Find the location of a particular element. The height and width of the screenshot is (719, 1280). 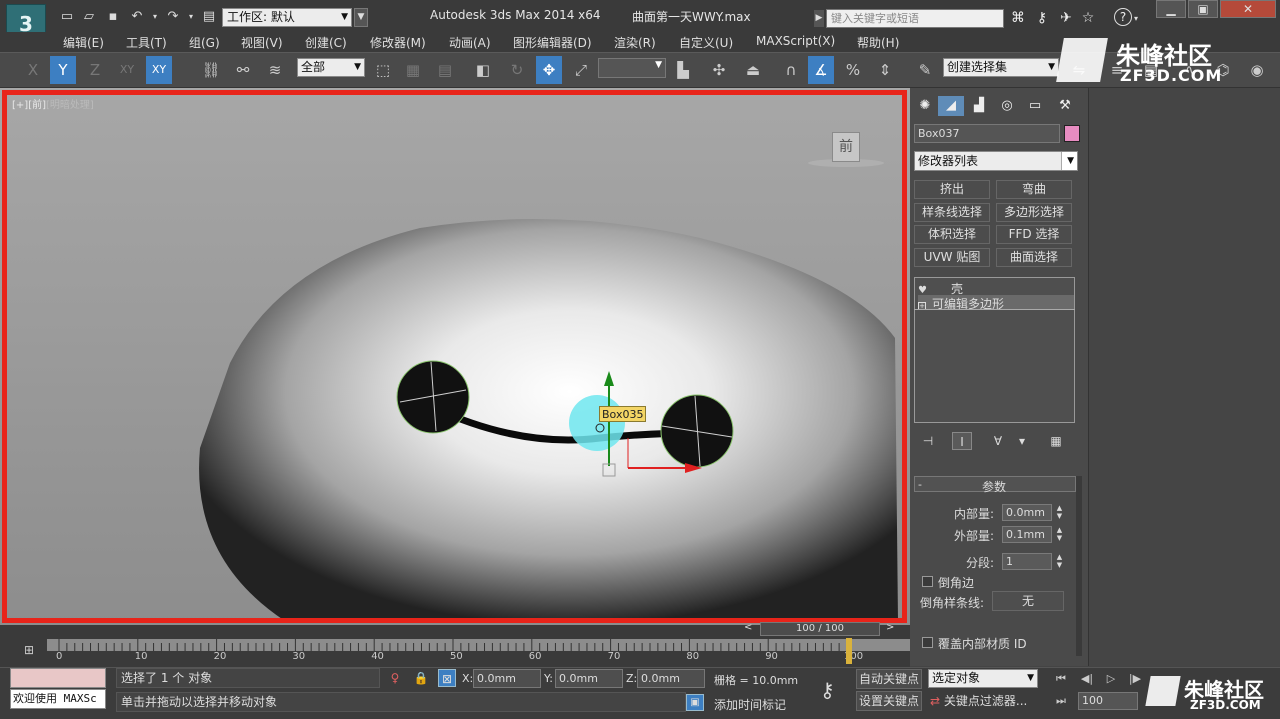

select-object-icon: ⬚ is located at coordinates (383, 70).